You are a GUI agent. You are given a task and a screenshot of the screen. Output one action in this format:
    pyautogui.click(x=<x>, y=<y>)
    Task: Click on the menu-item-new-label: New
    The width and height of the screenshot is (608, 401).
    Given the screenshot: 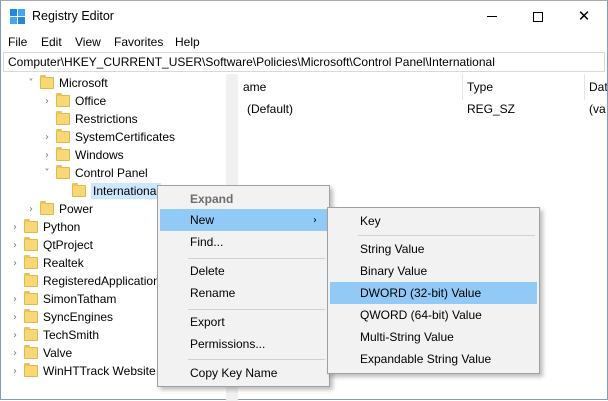 What is the action you would take?
    pyautogui.click(x=202, y=220)
    